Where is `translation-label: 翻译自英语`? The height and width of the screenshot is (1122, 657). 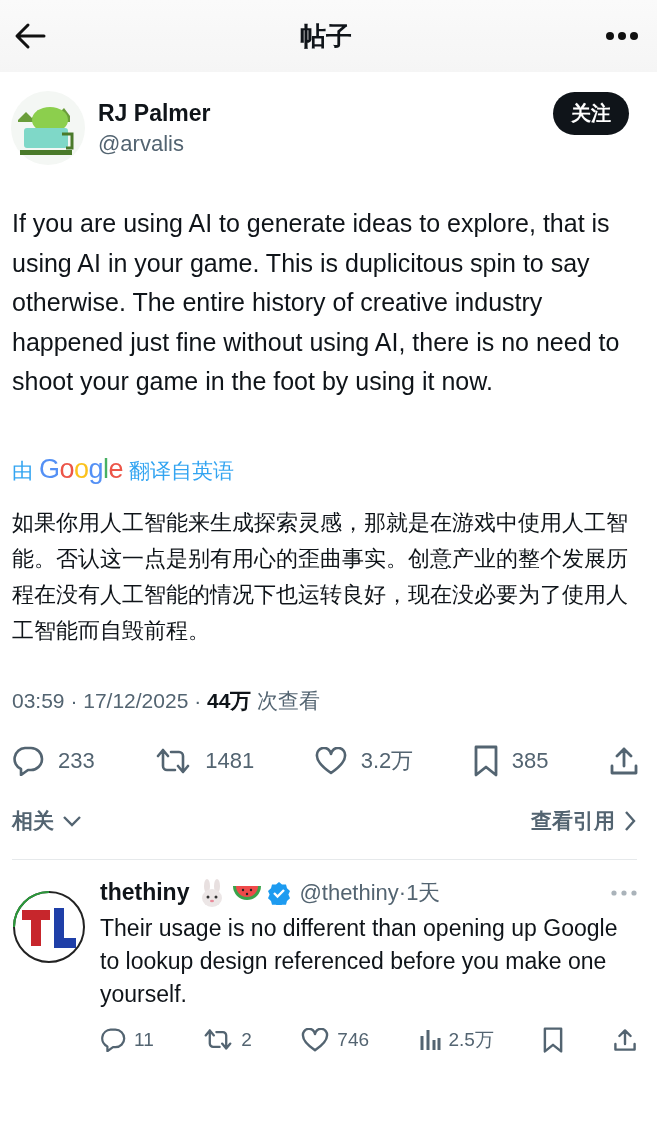
translation-label: 翻译自英语 is located at coordinates (182, 470).